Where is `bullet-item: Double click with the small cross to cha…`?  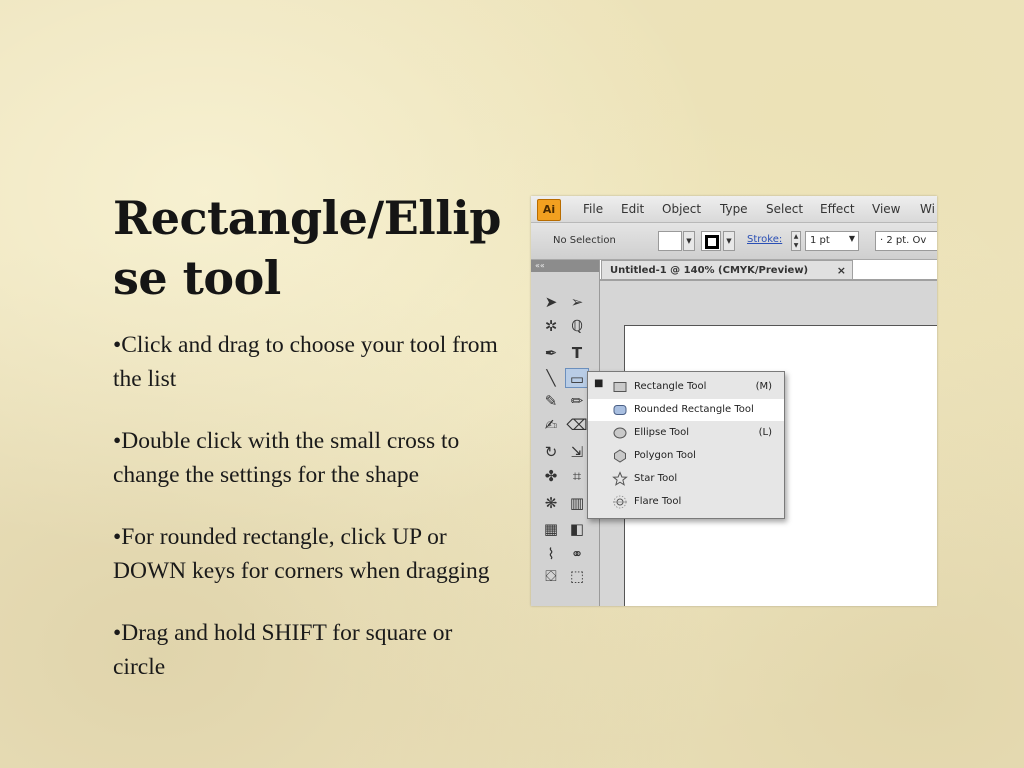 bullet-item: Double click with the small cross to cha… is located at coordinates (305, 458).